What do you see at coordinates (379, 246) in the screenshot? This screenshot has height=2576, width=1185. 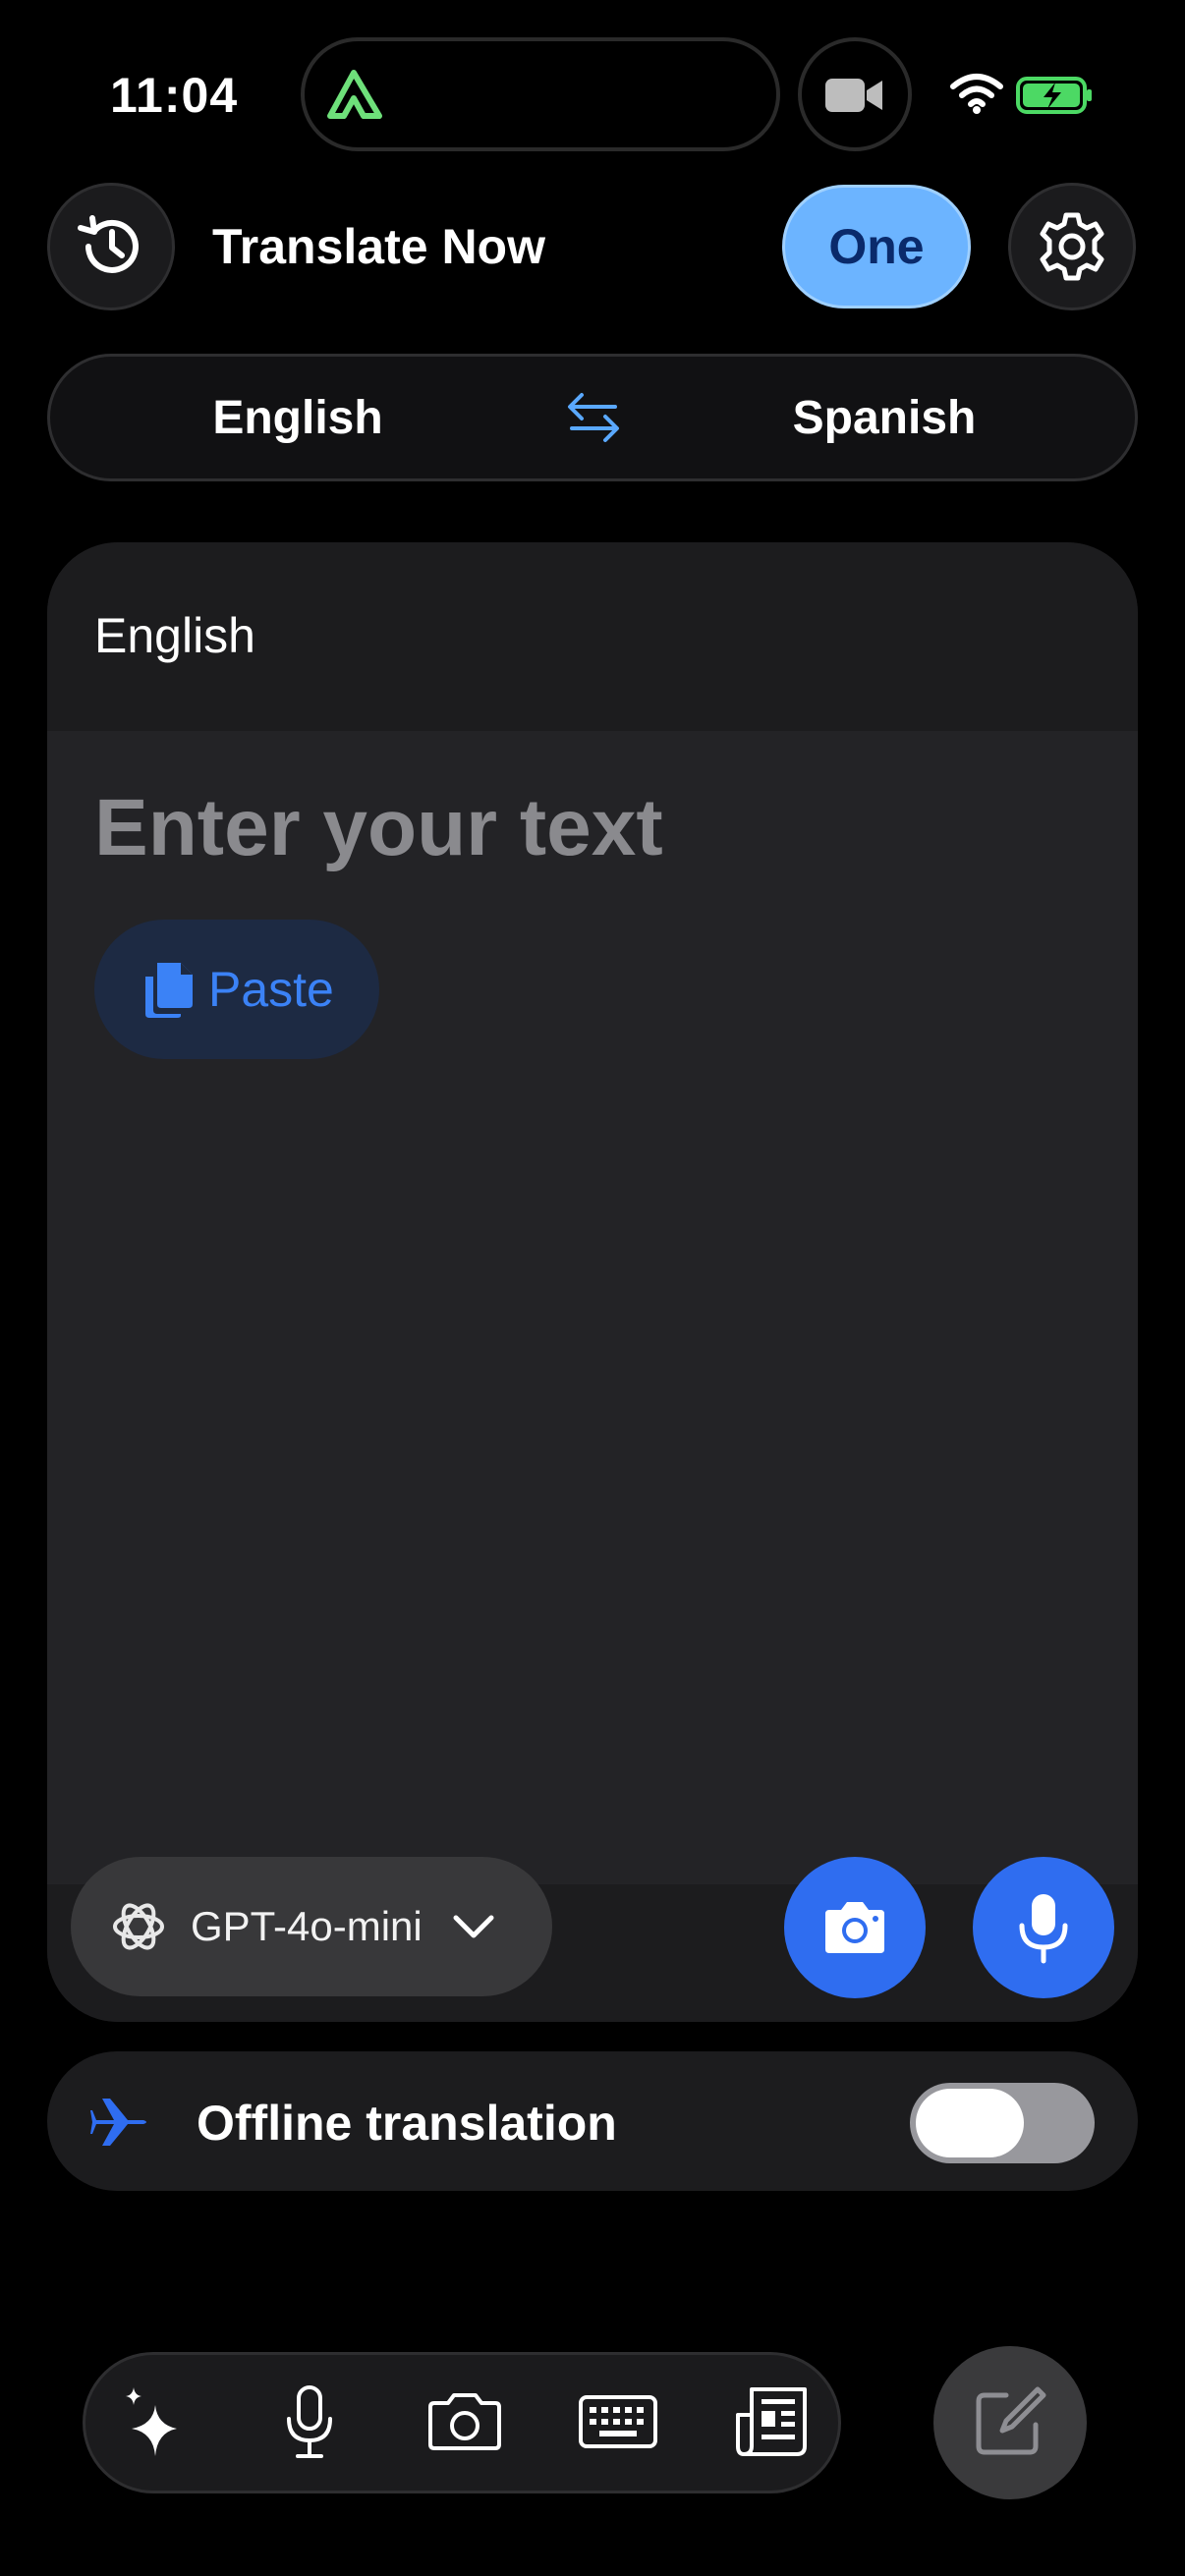 I see `app-title: Translate Now` at bounding box center [379, 246].